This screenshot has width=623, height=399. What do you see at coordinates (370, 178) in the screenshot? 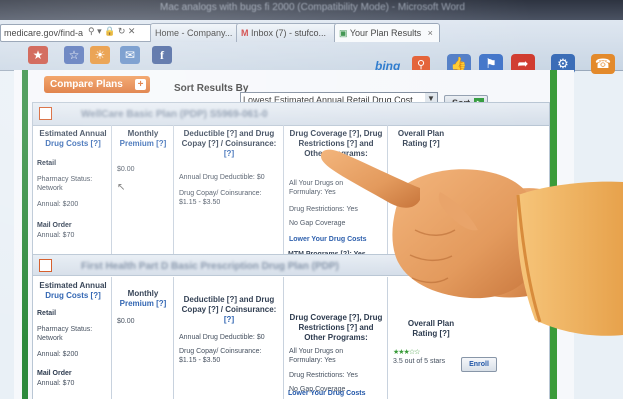
I see `hand-index-finger` at bounding box center [370, 178].